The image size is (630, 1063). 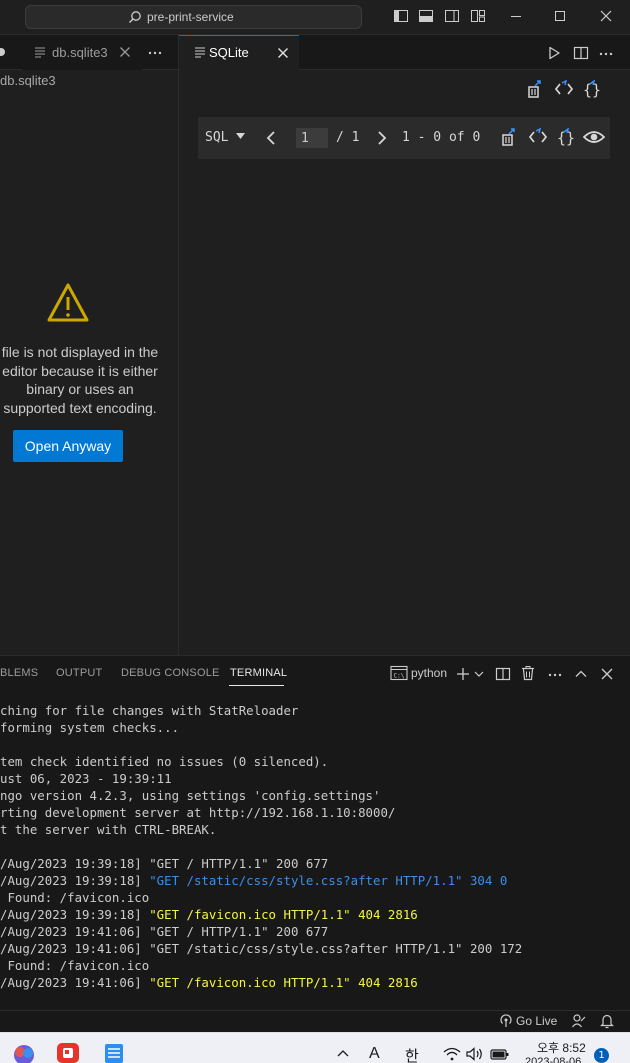 I want to click on warning-line: editor because it is either, so click(x=80, y=370).